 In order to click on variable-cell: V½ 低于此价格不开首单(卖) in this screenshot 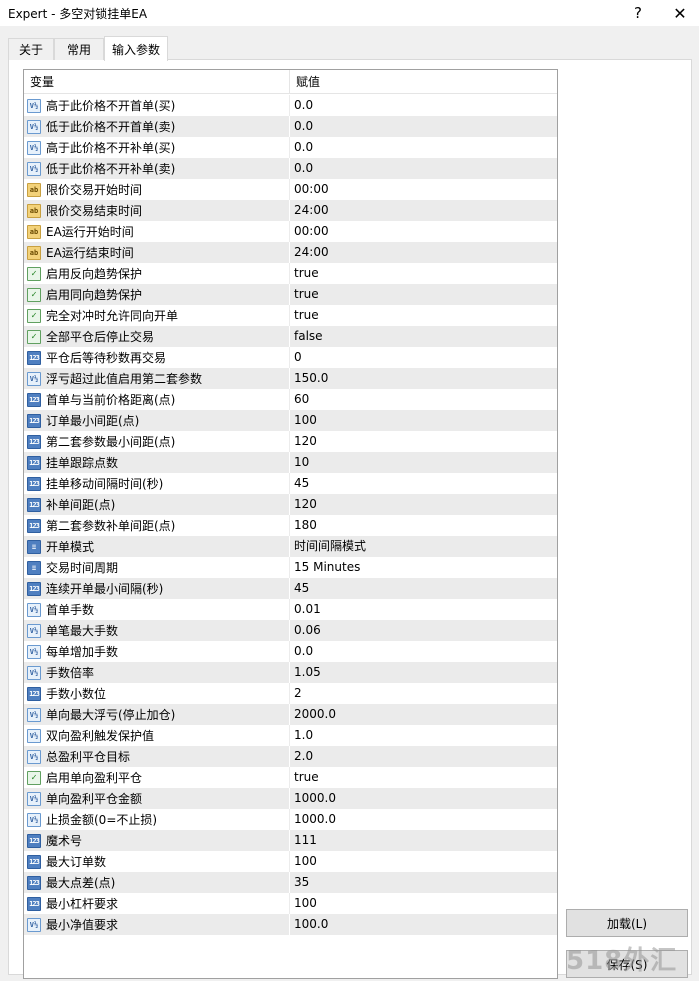, I will do `click(157, 126)`.